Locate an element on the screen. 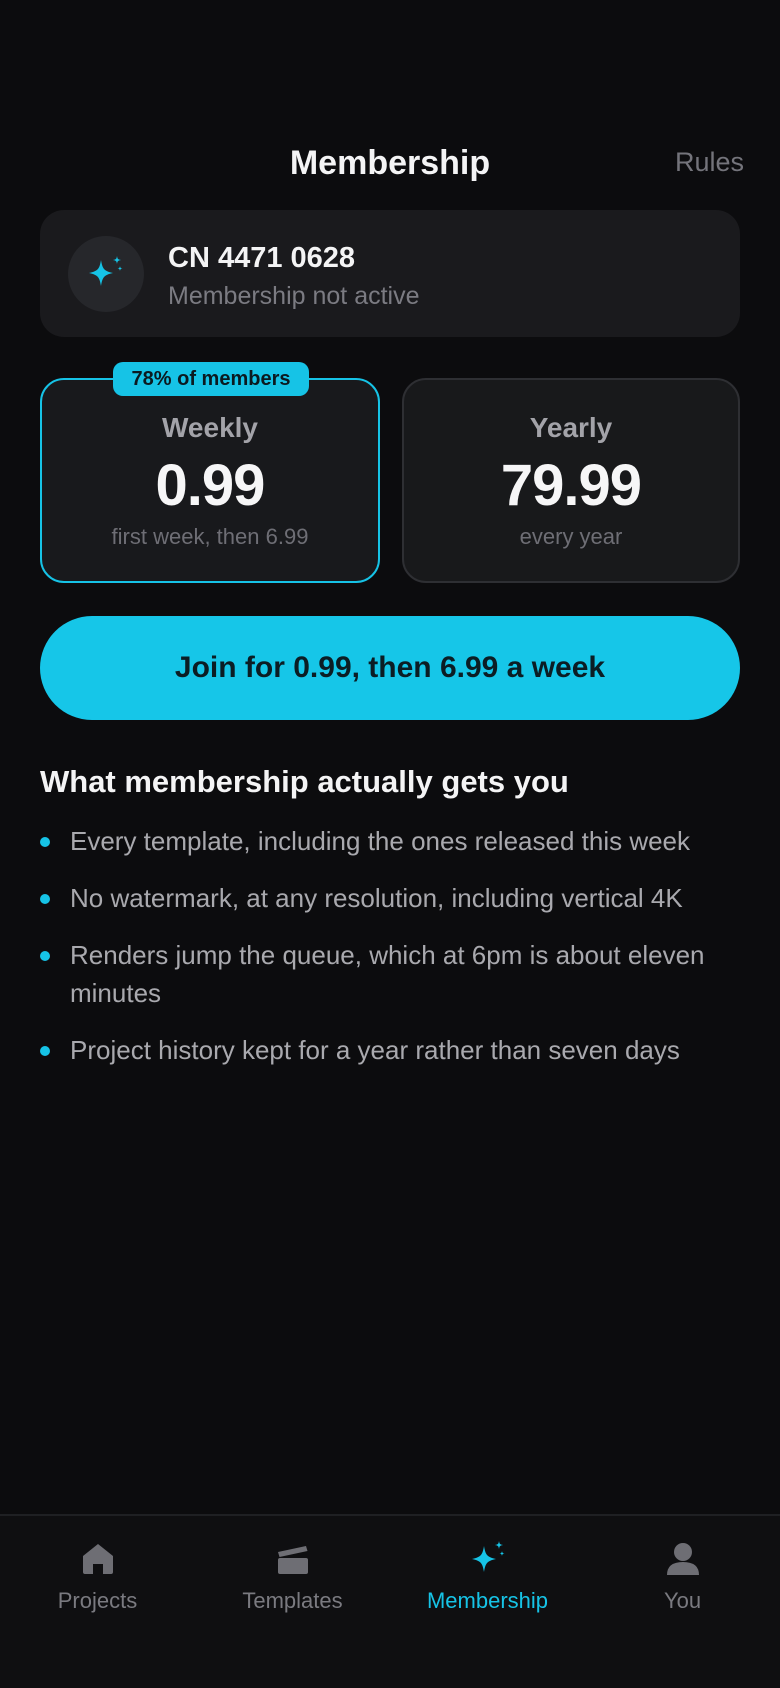 Image resolution: width=780 pixels, height=1688 pixels. tab-label: You is located at coordinates (682, 1600).